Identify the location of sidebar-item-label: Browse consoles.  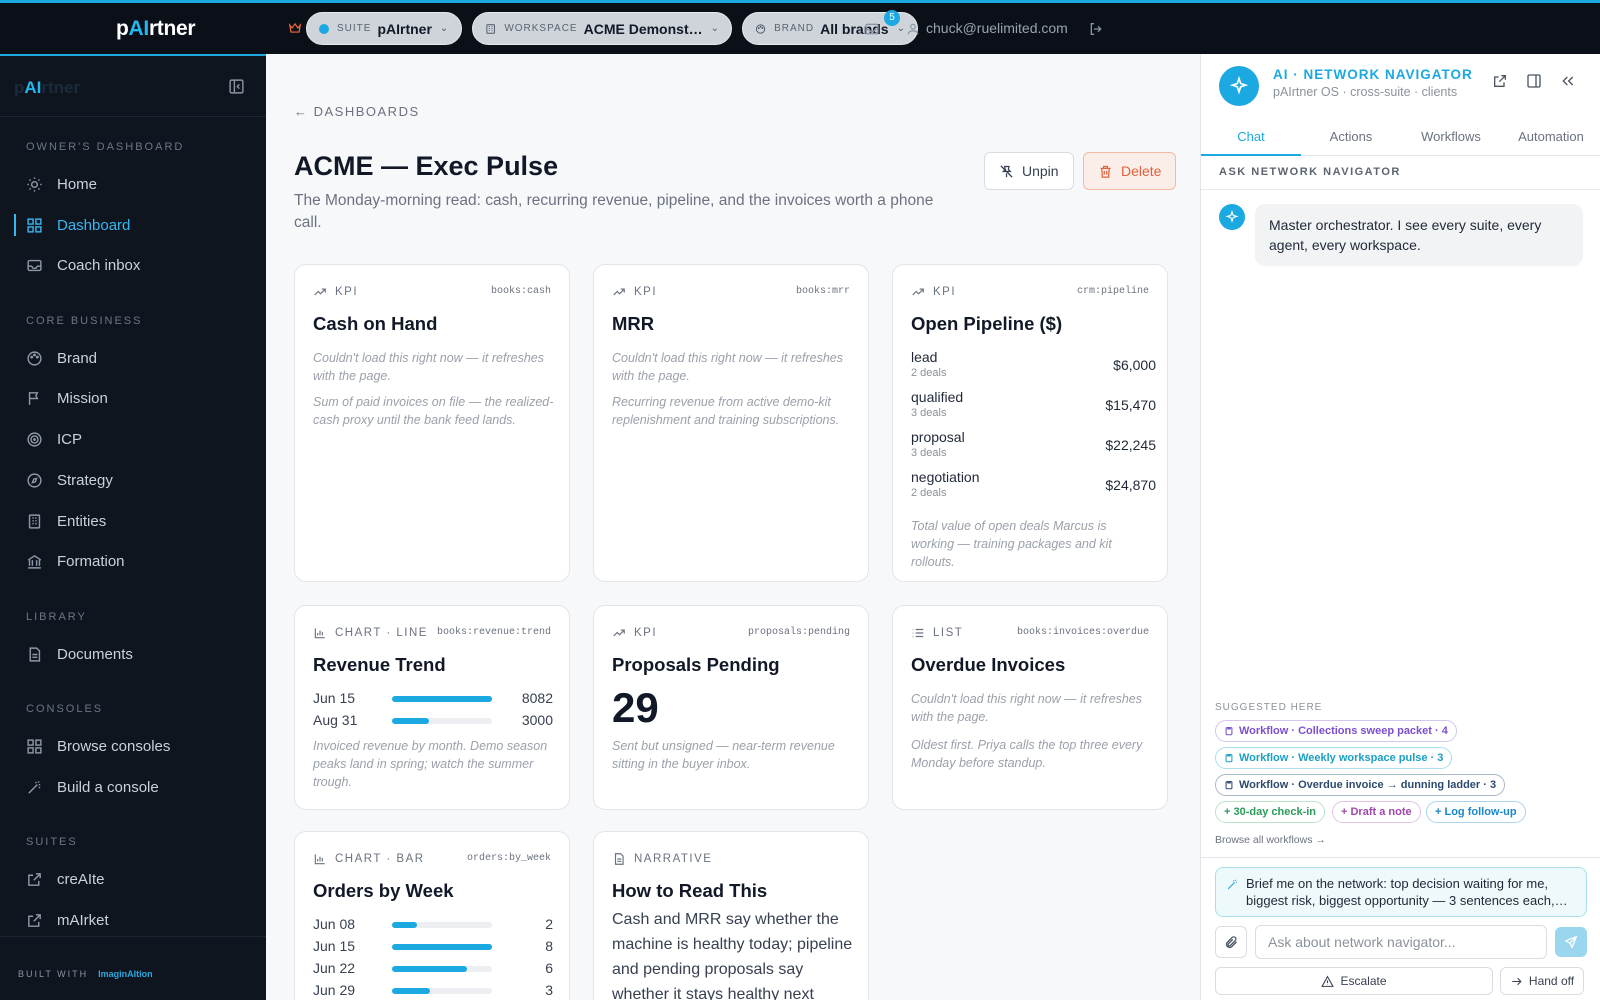
(114, 746).